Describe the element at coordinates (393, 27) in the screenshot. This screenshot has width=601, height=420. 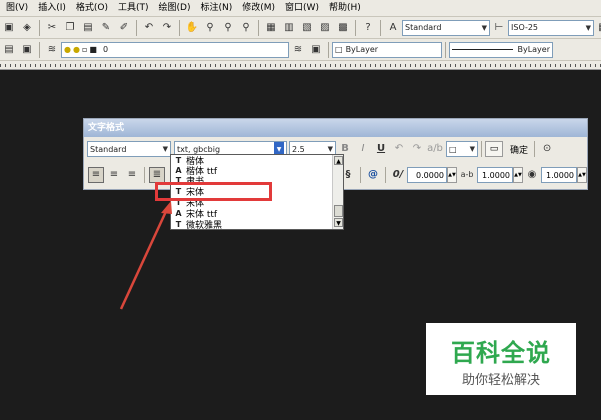
I see `text-style-icon: A` at that location.